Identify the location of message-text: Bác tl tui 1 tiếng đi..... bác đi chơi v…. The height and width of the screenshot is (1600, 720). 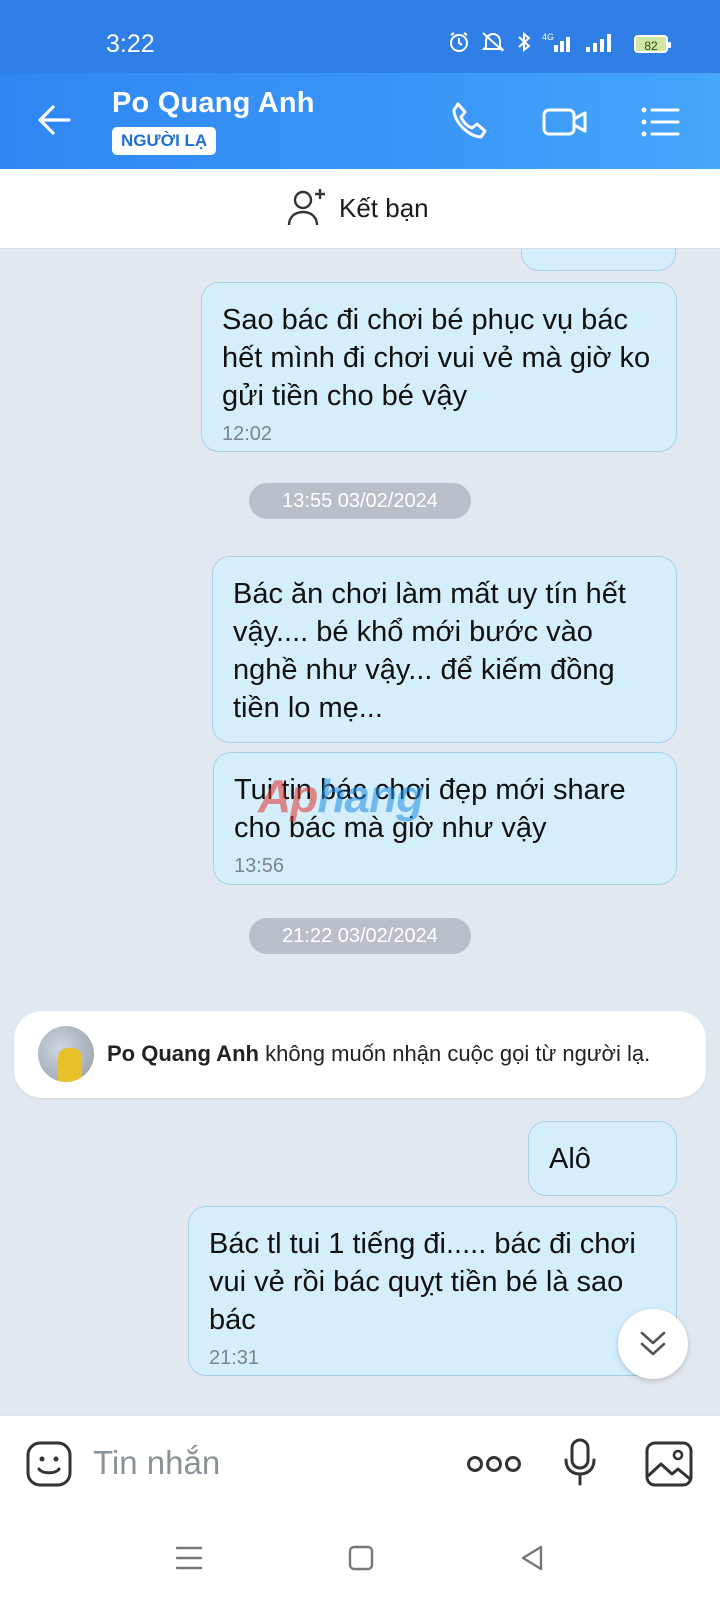
(422, 1282).